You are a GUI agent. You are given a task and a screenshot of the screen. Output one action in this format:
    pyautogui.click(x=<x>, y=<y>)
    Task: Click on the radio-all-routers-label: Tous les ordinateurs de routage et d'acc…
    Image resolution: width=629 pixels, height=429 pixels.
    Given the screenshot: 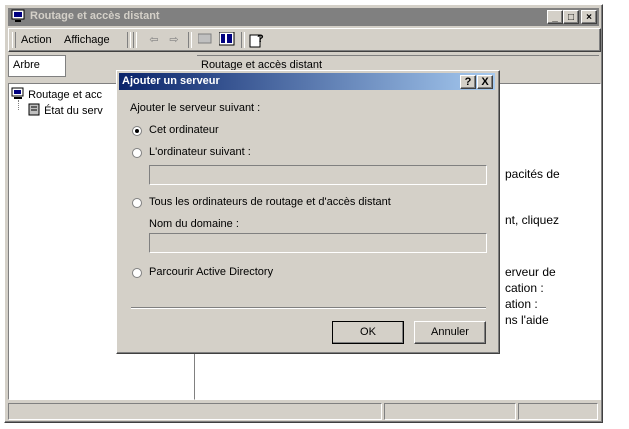 What is the action you would take?
    pyautogui.click(x=270, y=202)
    